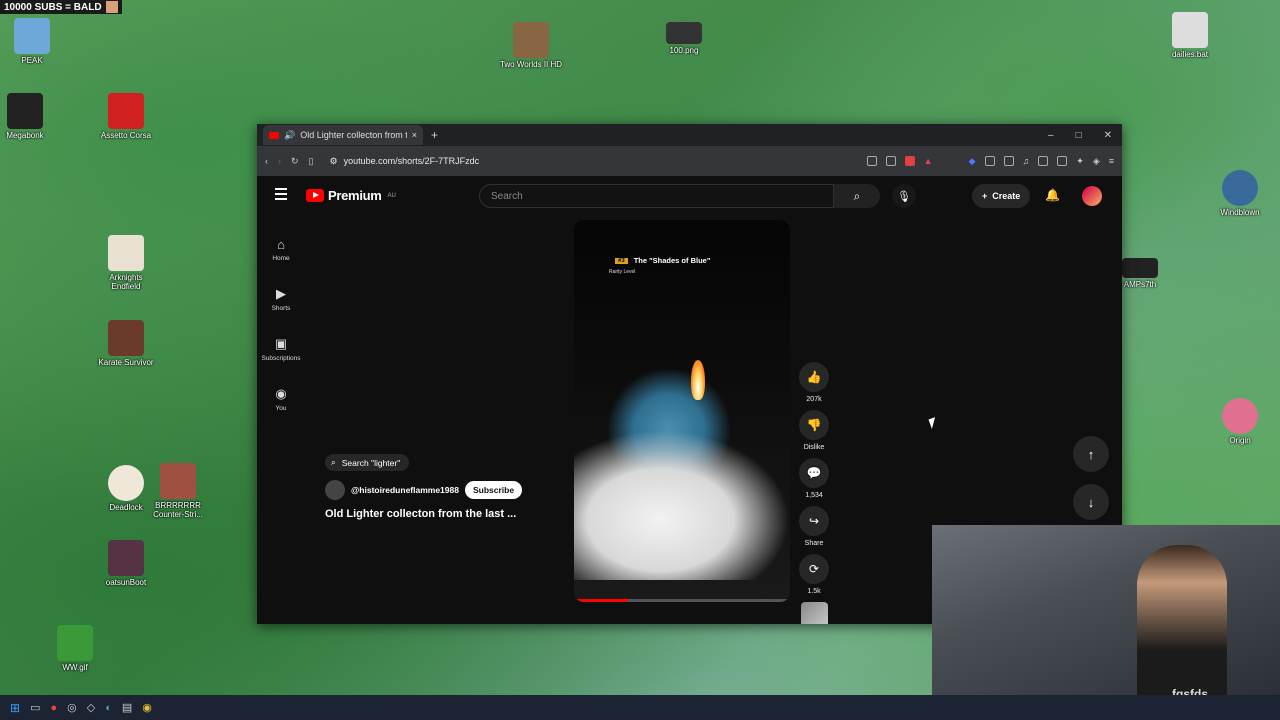  What do you see at coordinates (656, 196) in the screenshot?
I see `search-input: Search` at bounding box center [656, 196].